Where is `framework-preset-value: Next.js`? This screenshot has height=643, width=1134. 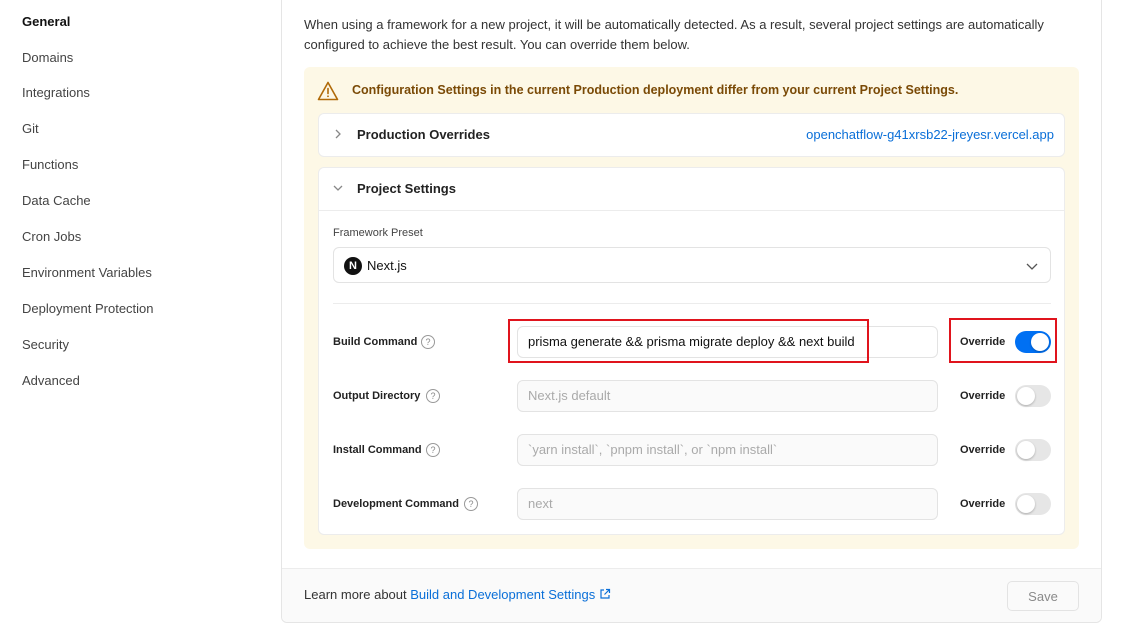 framework-preset-value: Next.js is located at coordinates (387, 265).